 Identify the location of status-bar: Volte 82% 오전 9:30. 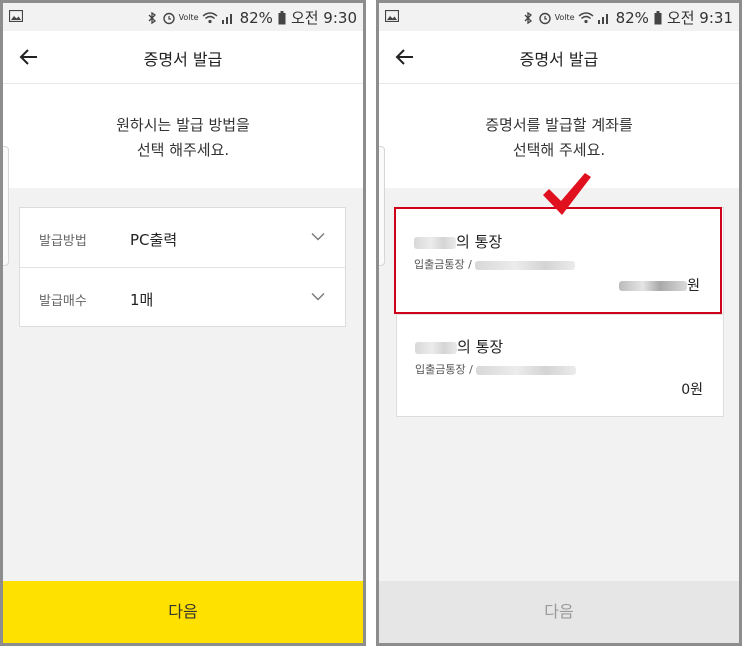
(183, 17).